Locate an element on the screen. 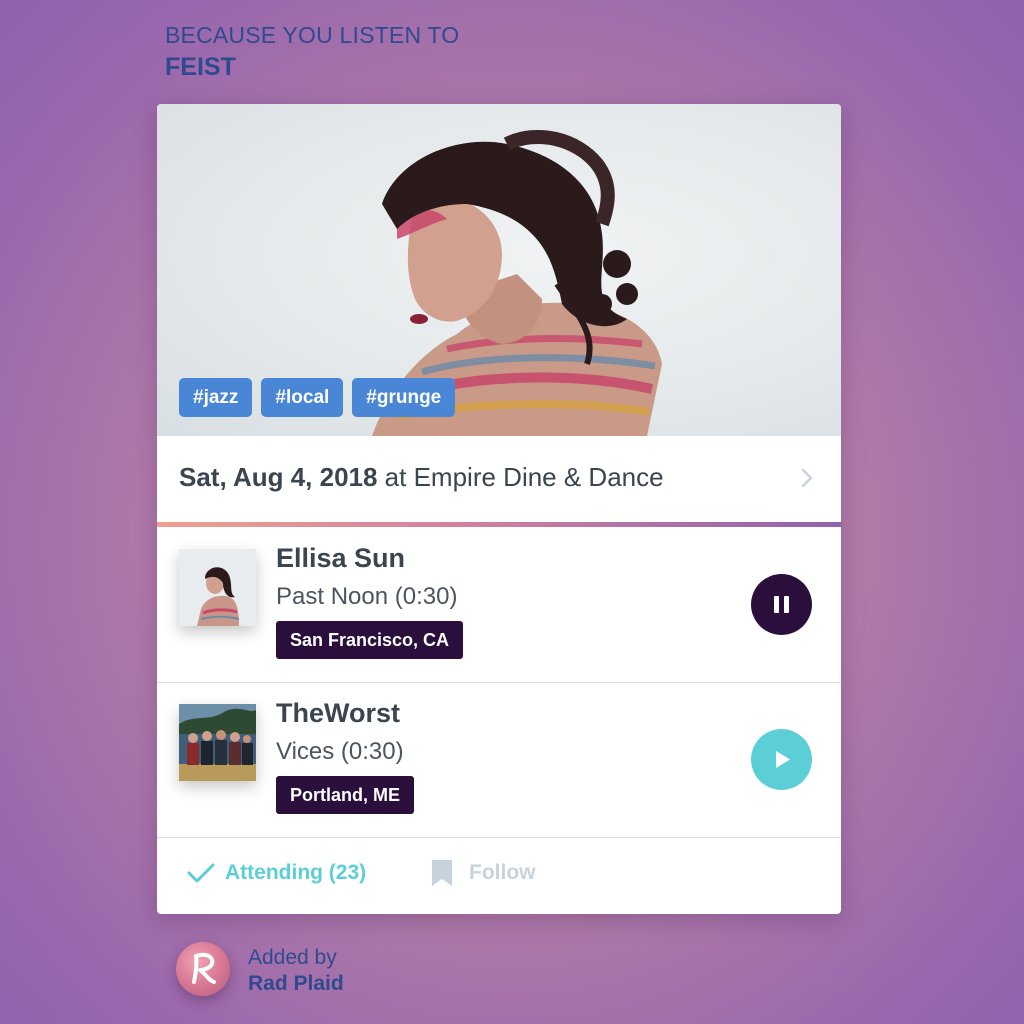  avatar is located at coordinates (203, 969).